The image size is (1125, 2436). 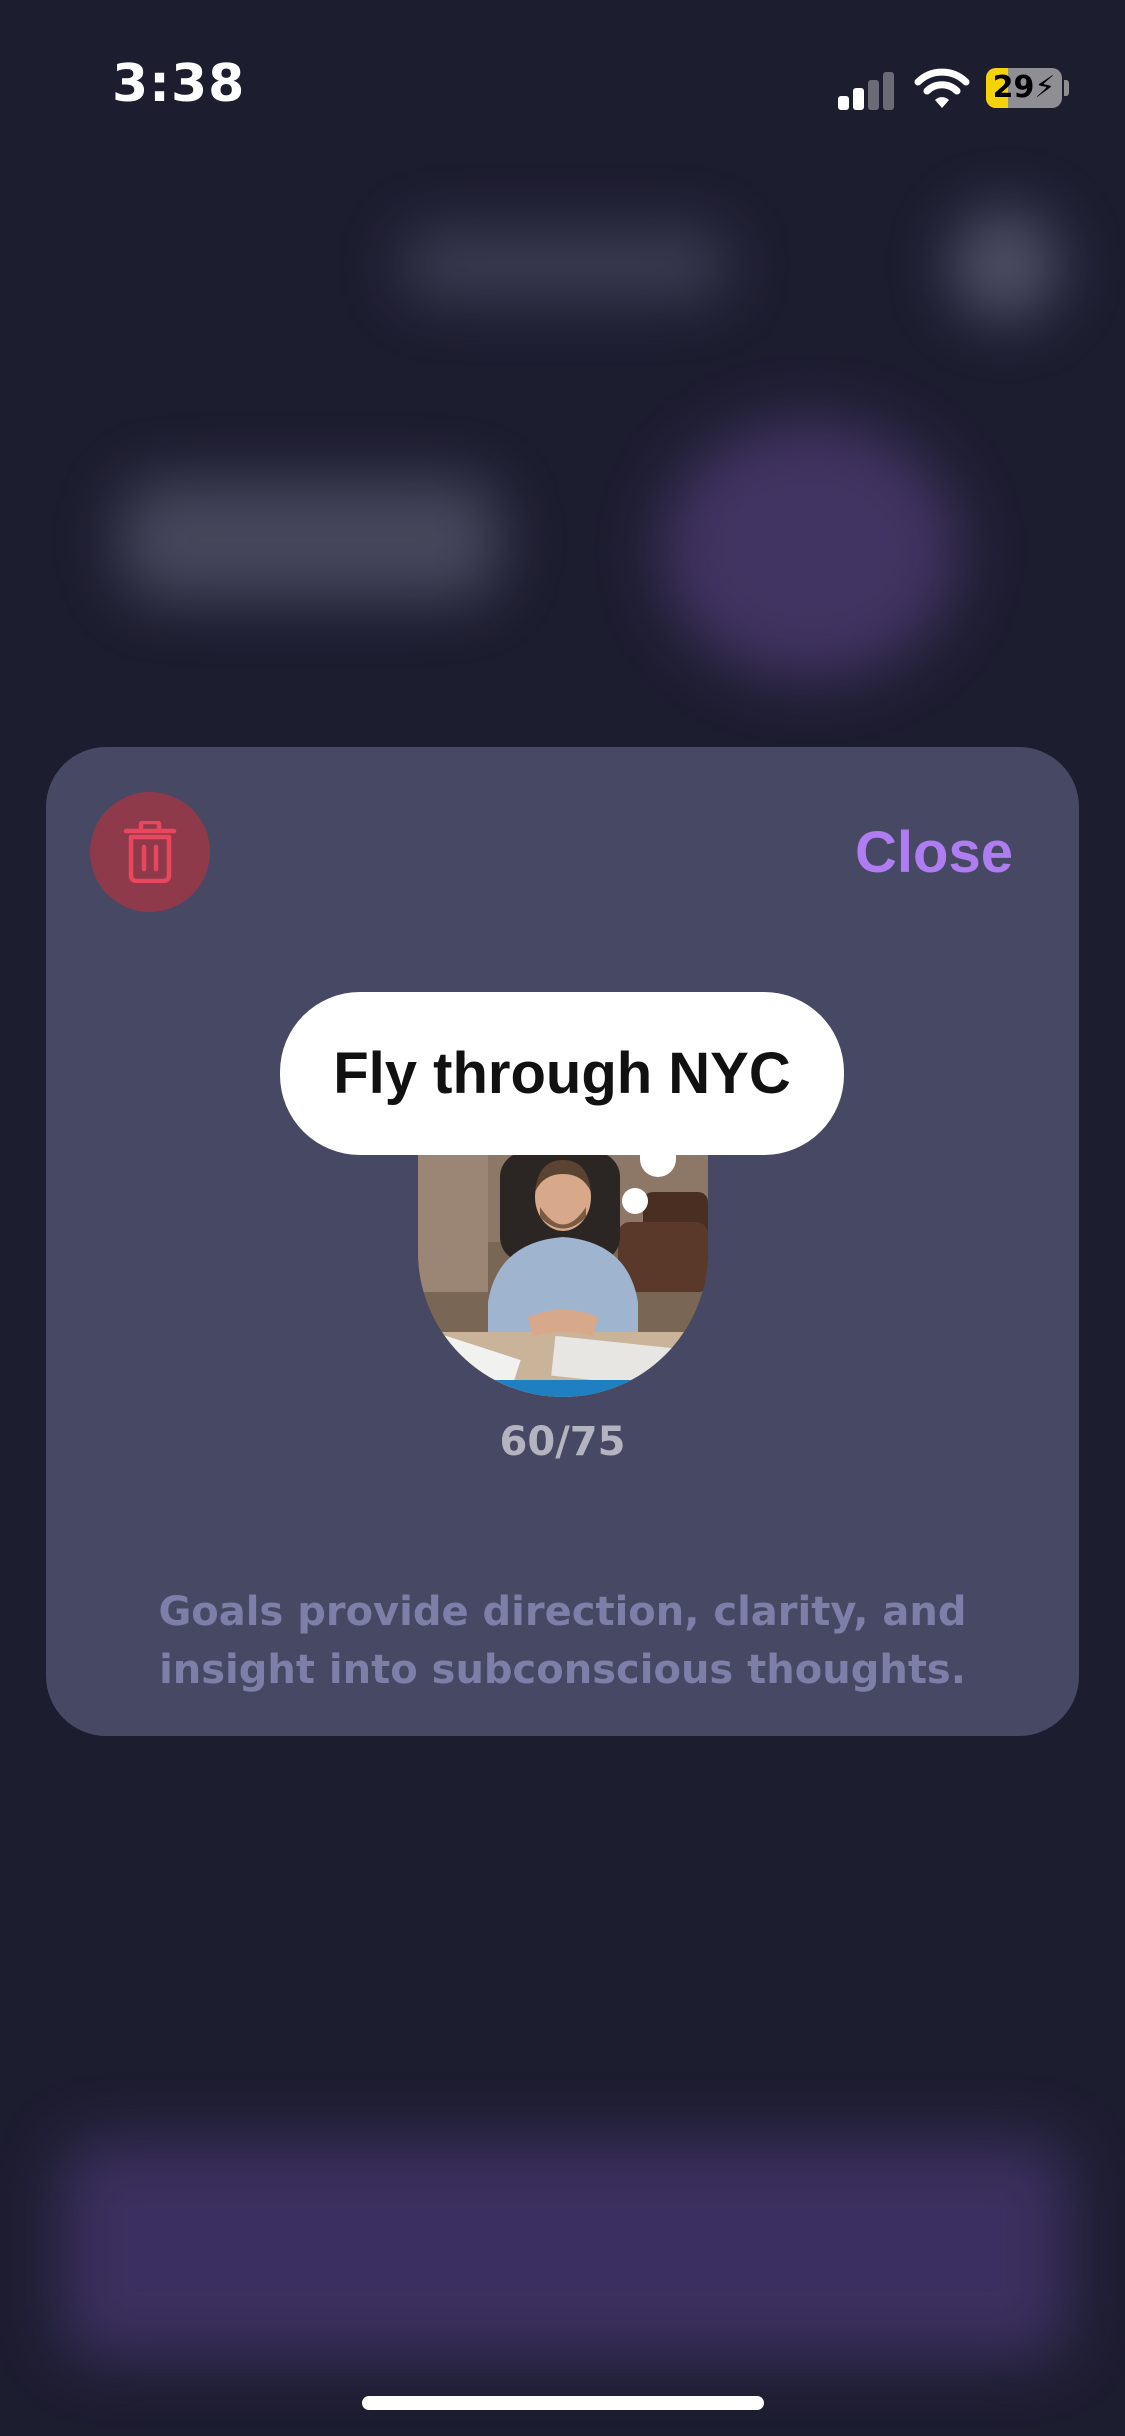 I want to click on goal-title-bubble: Fly through NYC, so click(x=562, y=1073).